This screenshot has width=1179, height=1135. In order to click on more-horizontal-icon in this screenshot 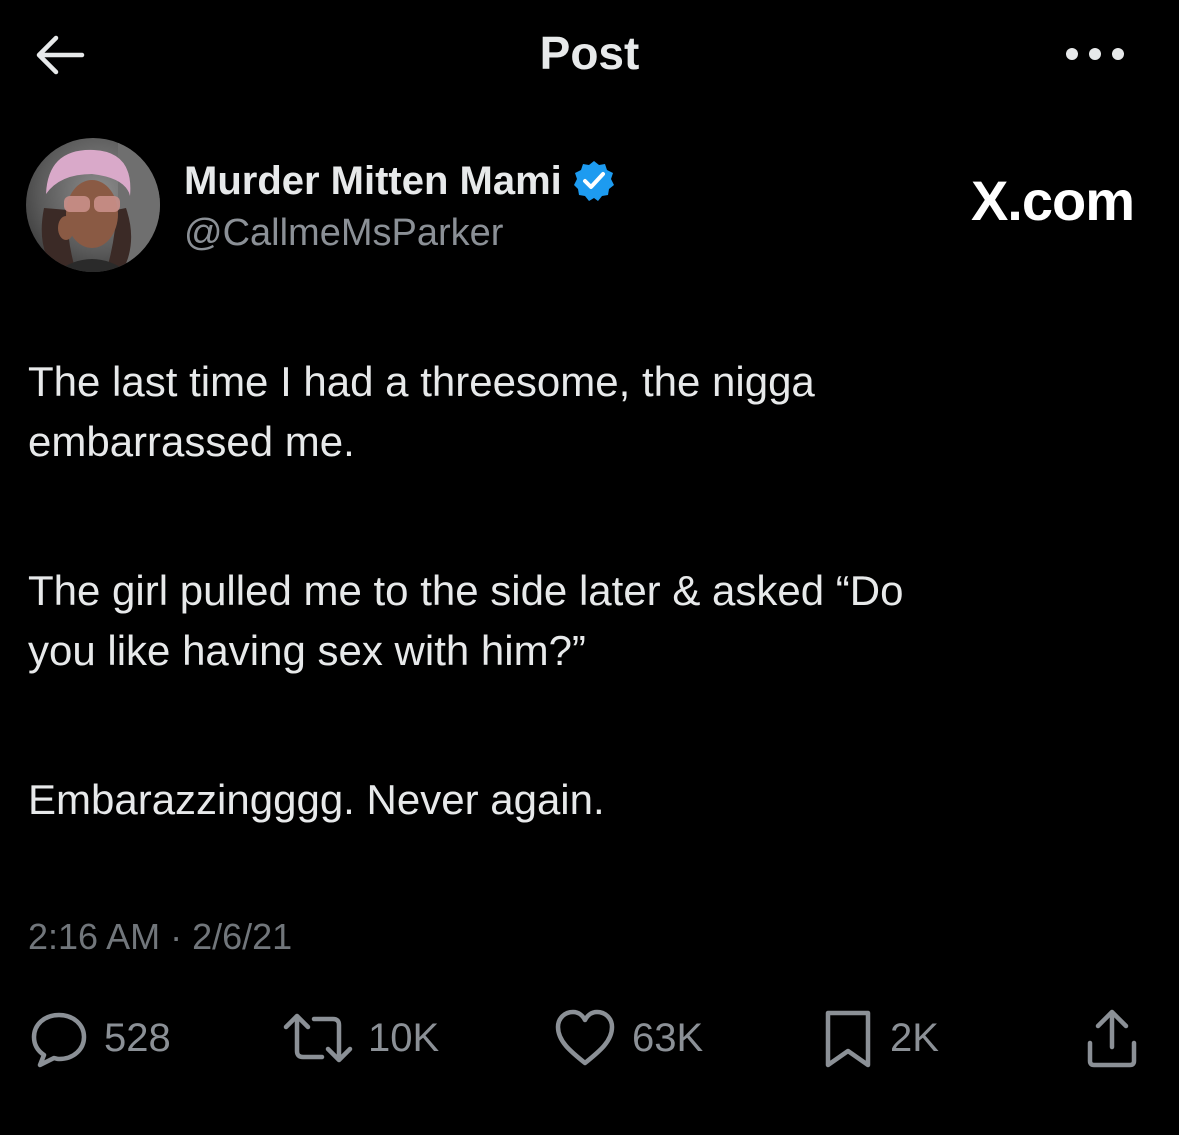, I will do `click(1095, 54)`.